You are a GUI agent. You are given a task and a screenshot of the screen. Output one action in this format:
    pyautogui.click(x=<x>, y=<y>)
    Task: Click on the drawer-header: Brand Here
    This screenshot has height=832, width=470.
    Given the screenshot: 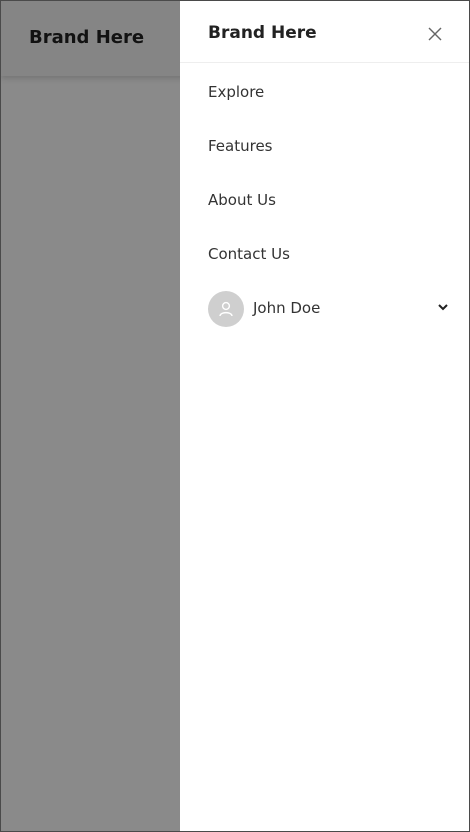 What is the action you would take?
    pyautogui.click(x=324, y=32)
    